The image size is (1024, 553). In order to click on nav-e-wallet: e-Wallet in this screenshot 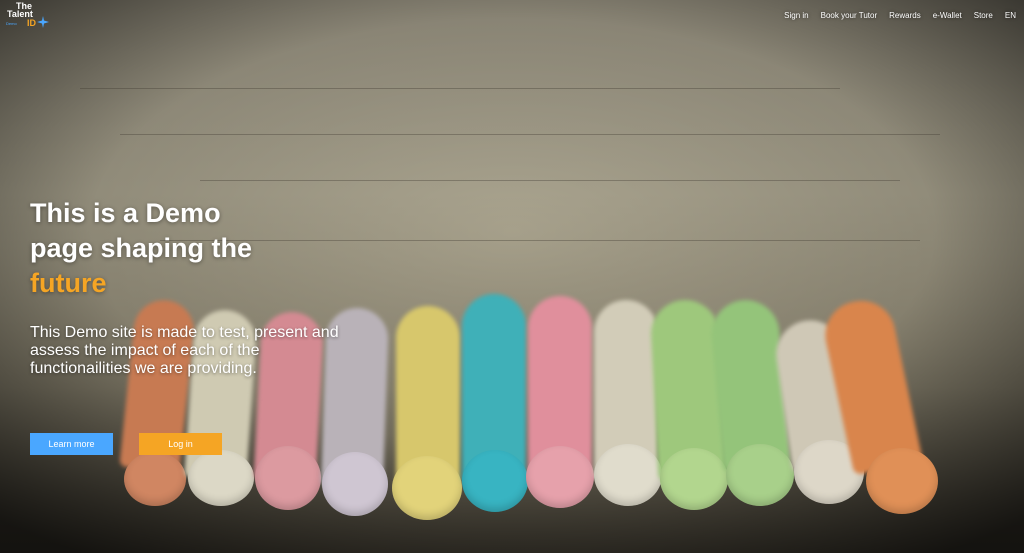, I will do `click(947, 15)`.